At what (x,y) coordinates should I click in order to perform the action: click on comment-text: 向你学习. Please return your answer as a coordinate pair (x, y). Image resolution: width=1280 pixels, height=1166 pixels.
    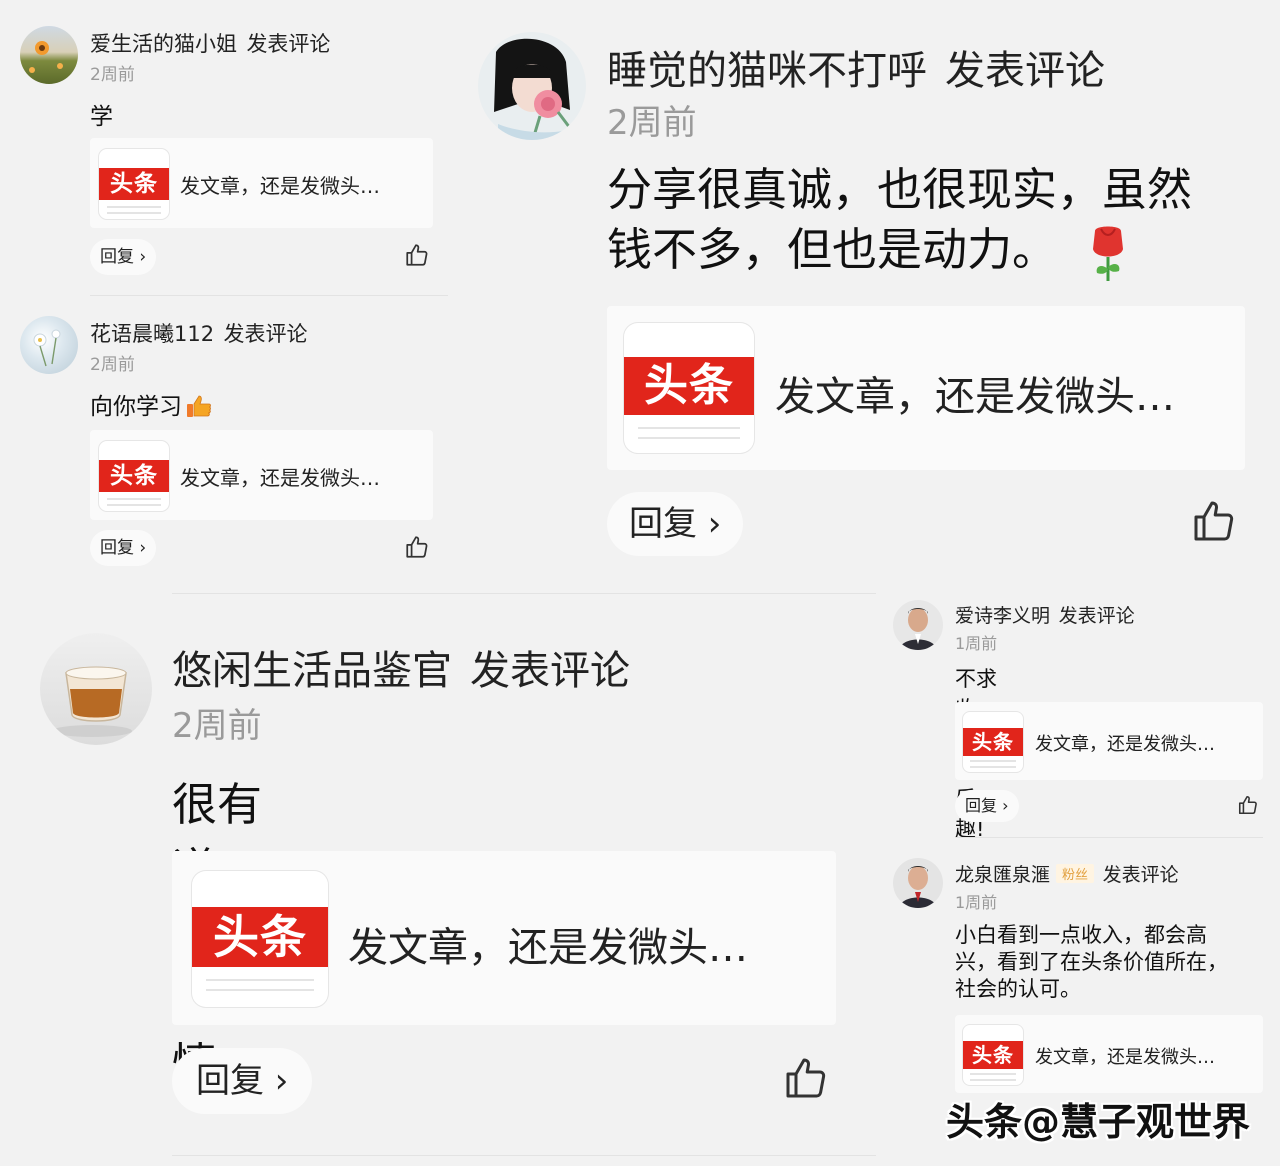
    Looking at the image, I should click on (136, 407).